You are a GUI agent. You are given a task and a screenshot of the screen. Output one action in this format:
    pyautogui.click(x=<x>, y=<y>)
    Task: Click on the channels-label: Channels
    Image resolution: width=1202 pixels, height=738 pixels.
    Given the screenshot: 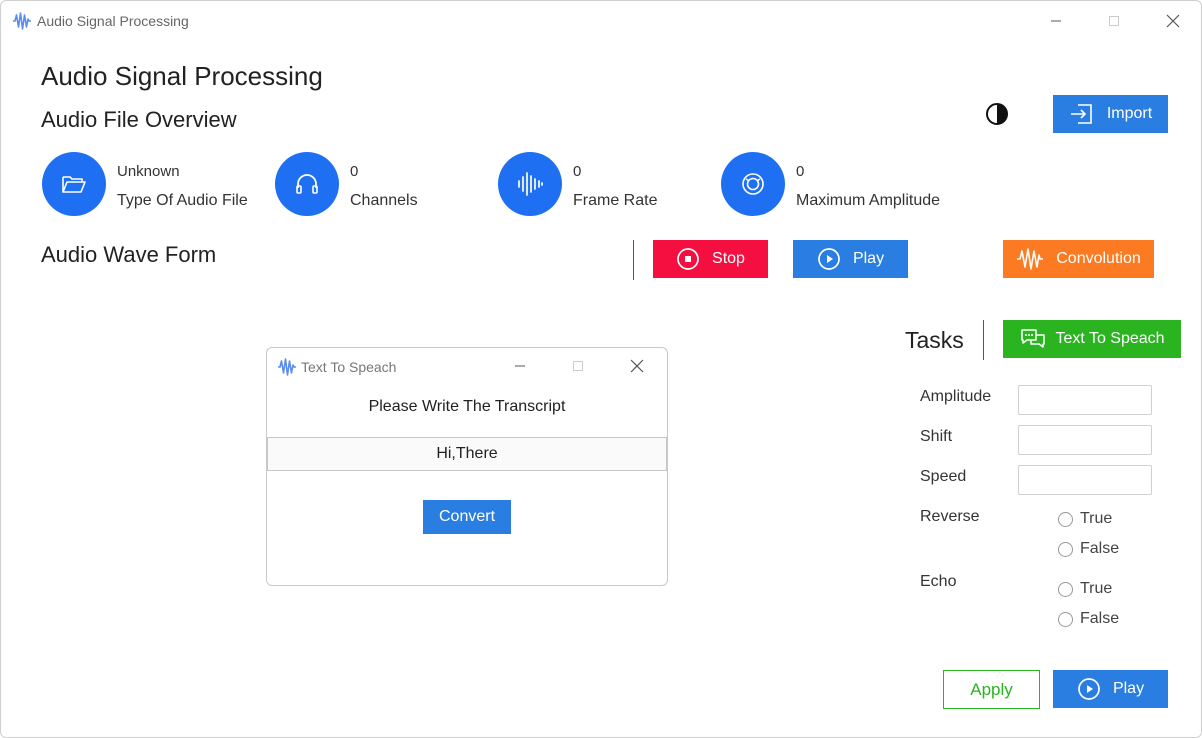 What is the action you would take?
    pyautogui.click(x=384, y=200)
    